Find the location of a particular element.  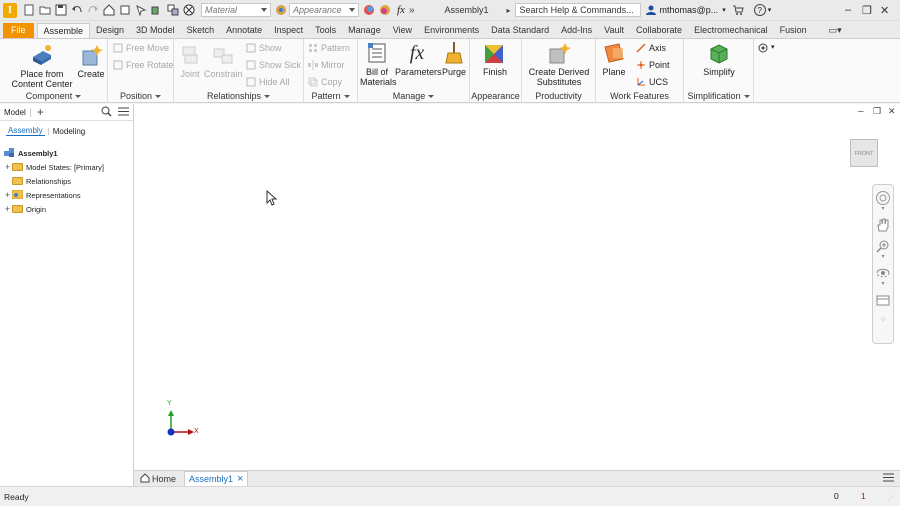

appearance-combo: Appearance is located at coordinates (324, 10).